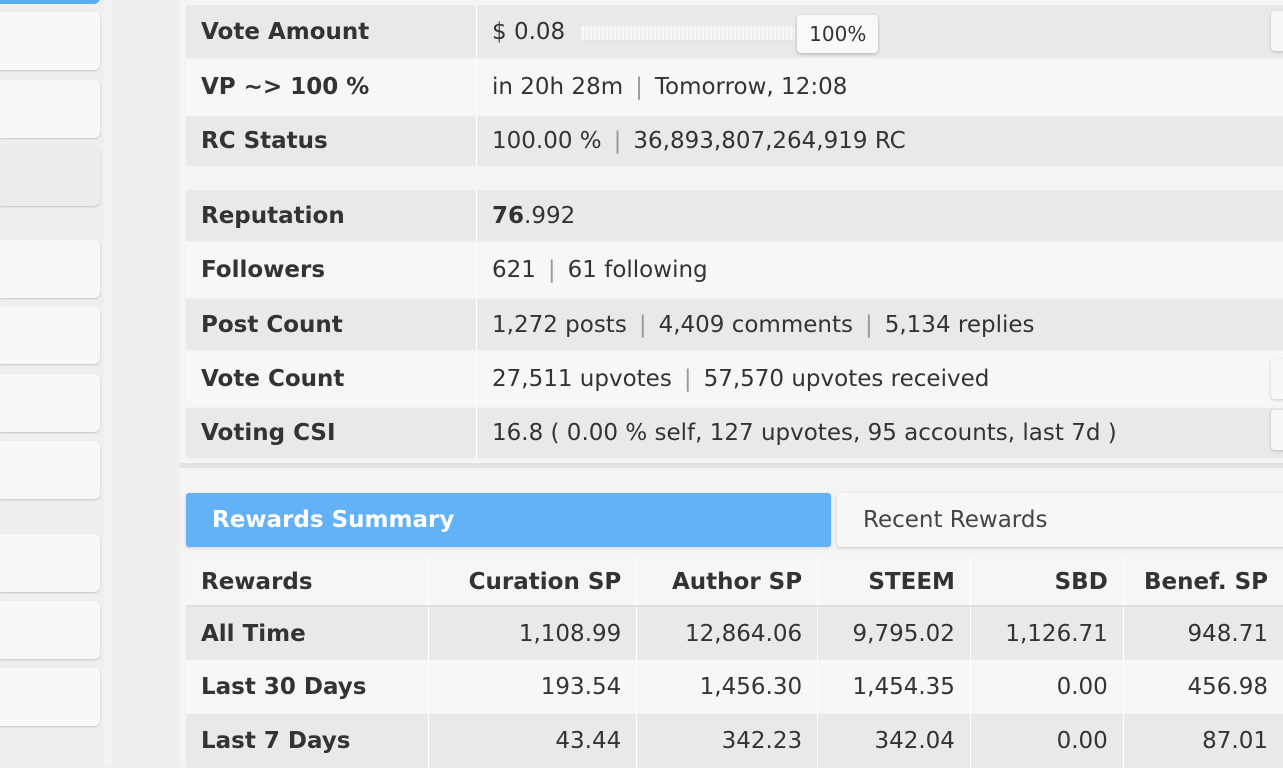  I want to click on steem-cell: 1,454.35, so click(894, 687).